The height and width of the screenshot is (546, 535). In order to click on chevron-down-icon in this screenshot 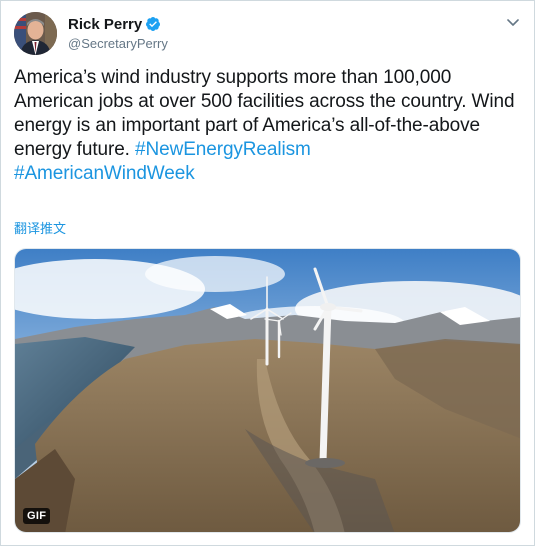, I will do `click(513, 22)`.